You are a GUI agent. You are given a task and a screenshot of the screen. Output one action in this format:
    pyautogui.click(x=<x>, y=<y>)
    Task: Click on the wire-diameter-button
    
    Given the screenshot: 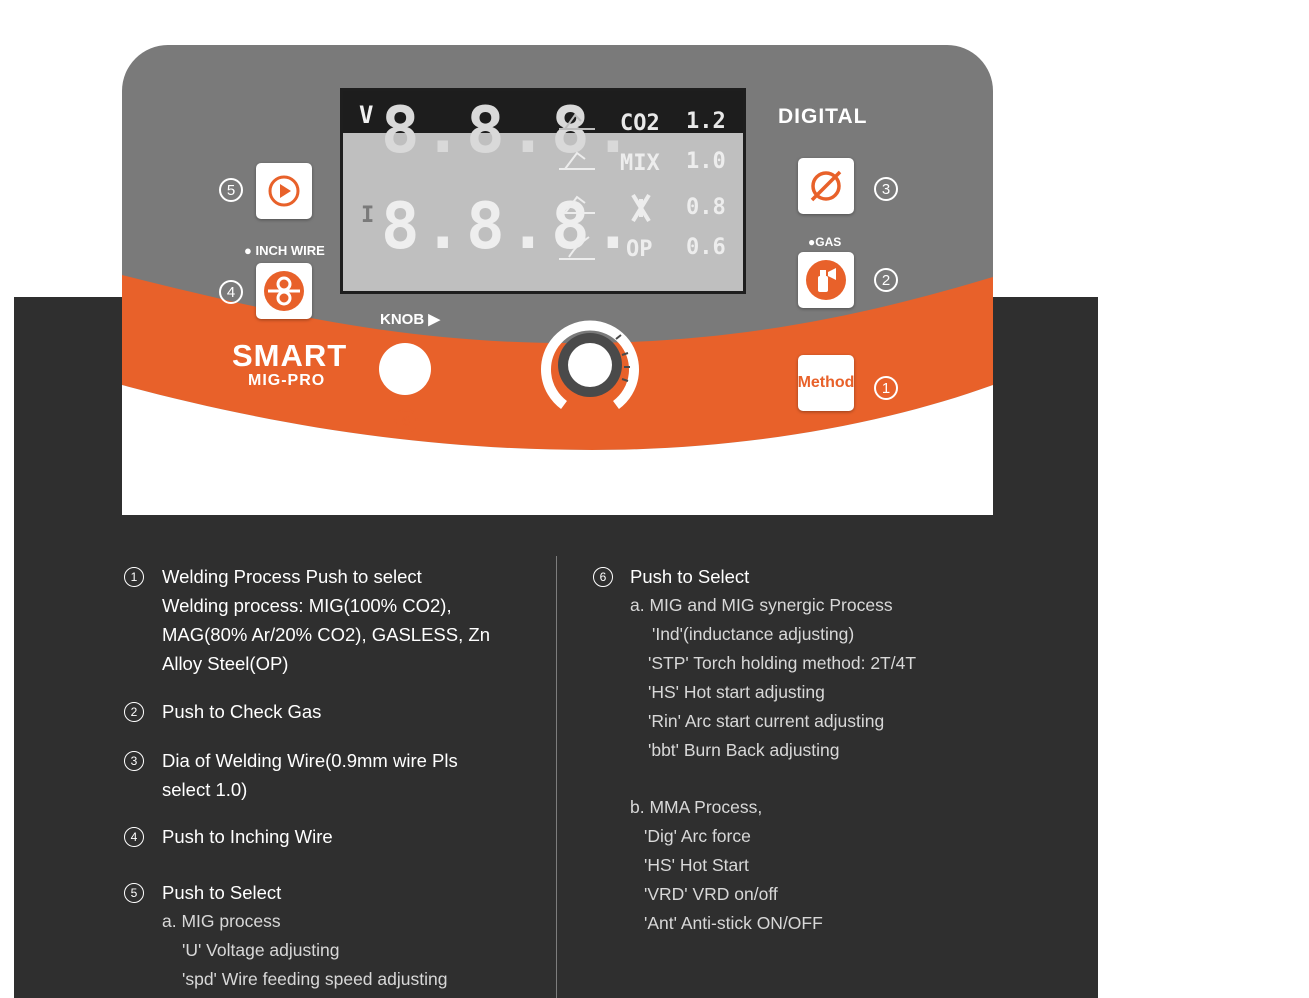 What is the action you would take?
    pyautogui.click(x=826, y=186)
    